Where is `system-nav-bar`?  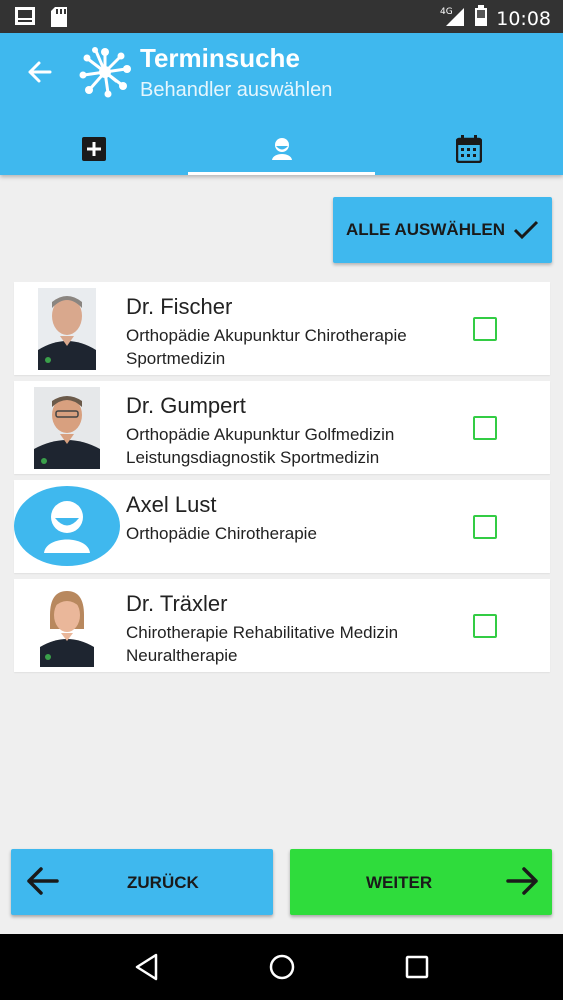 system-nav-bar is located at coordinates (281, 967).